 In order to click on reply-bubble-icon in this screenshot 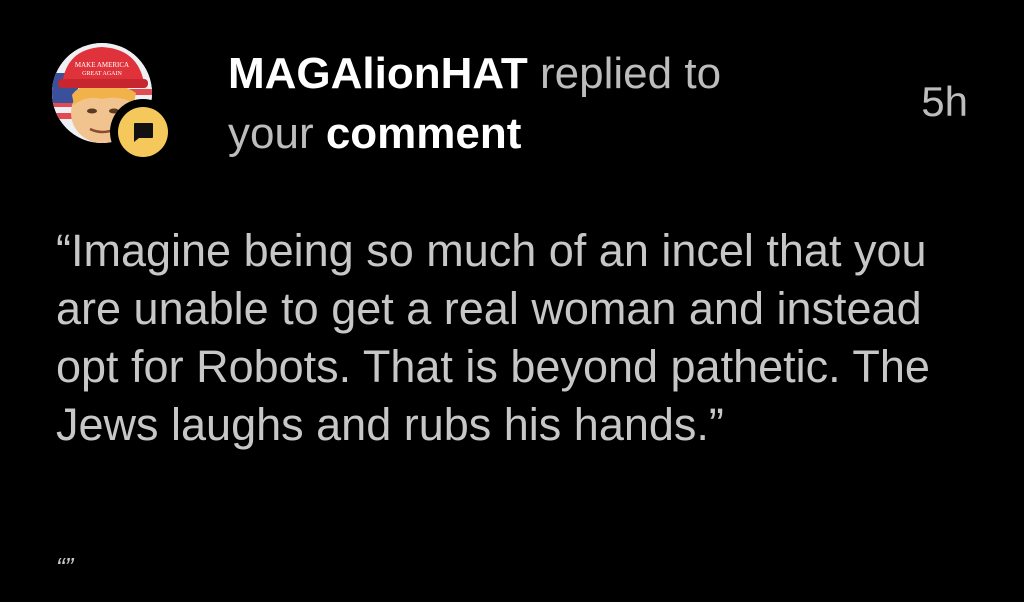, I will do `click(143, 132)`.